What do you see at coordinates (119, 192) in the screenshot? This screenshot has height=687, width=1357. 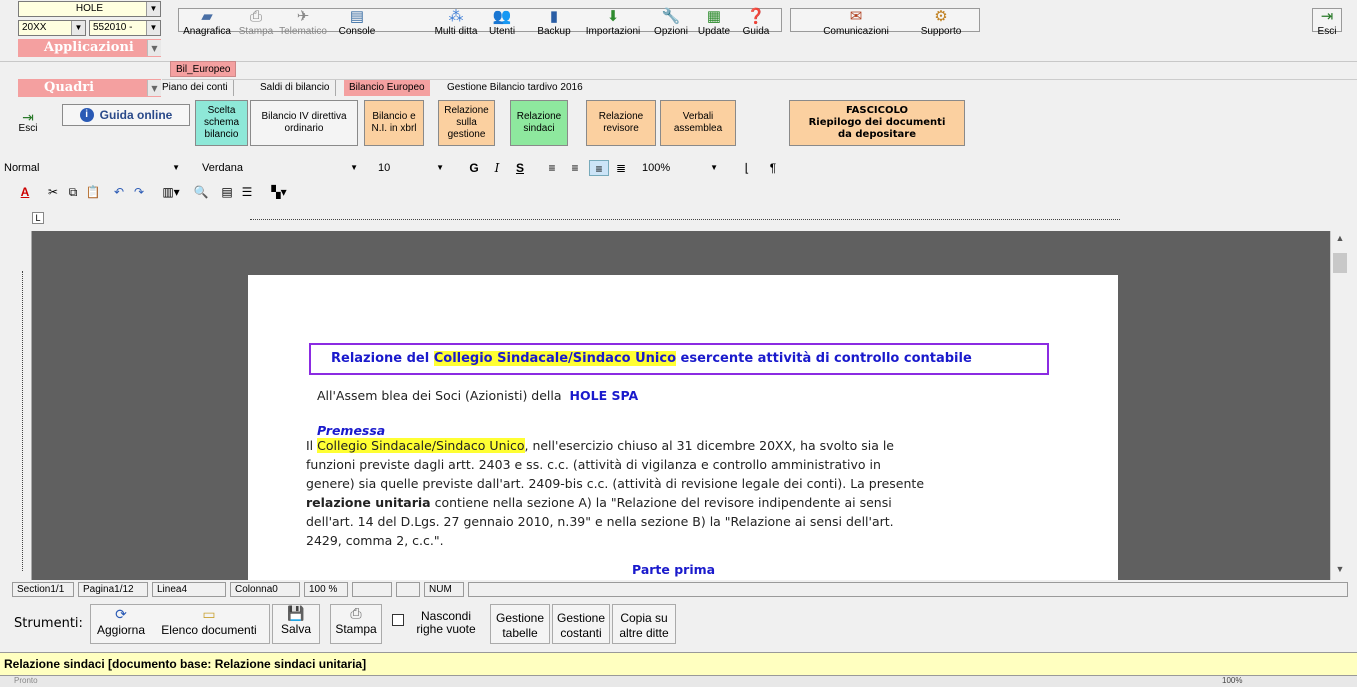 I see `undo-icon: ↶` at bounding box center [119, 192].